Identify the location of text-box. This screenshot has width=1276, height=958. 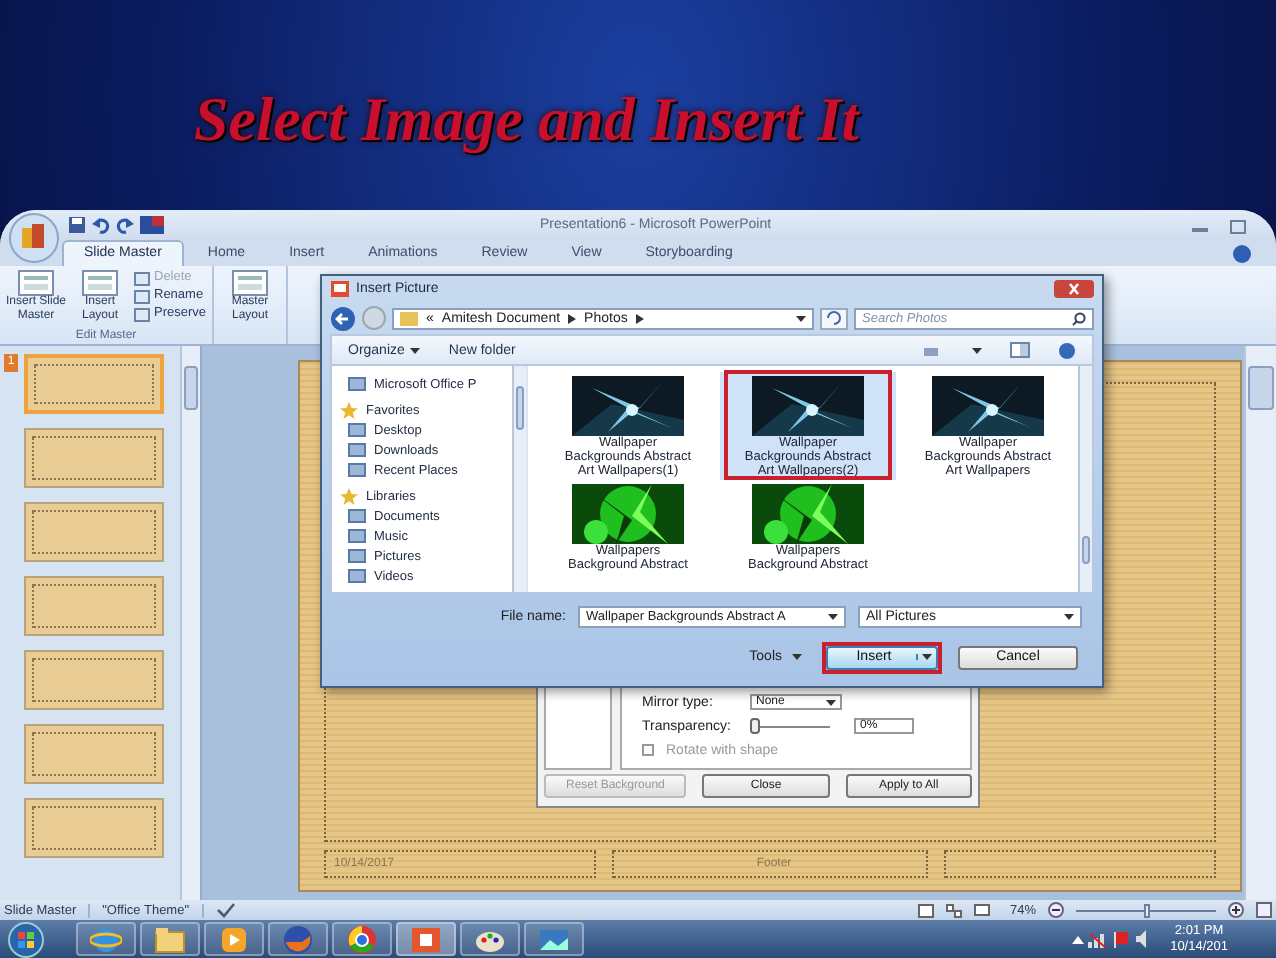
(1080, 864).